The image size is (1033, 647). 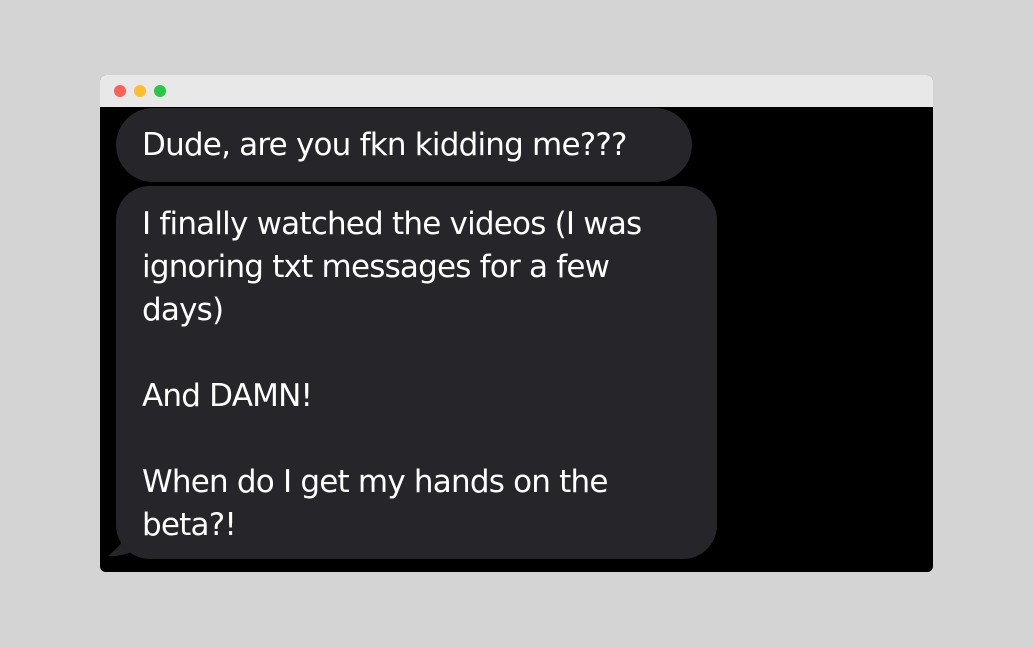 I want to click on title-bar, so click(x=516, y=91).